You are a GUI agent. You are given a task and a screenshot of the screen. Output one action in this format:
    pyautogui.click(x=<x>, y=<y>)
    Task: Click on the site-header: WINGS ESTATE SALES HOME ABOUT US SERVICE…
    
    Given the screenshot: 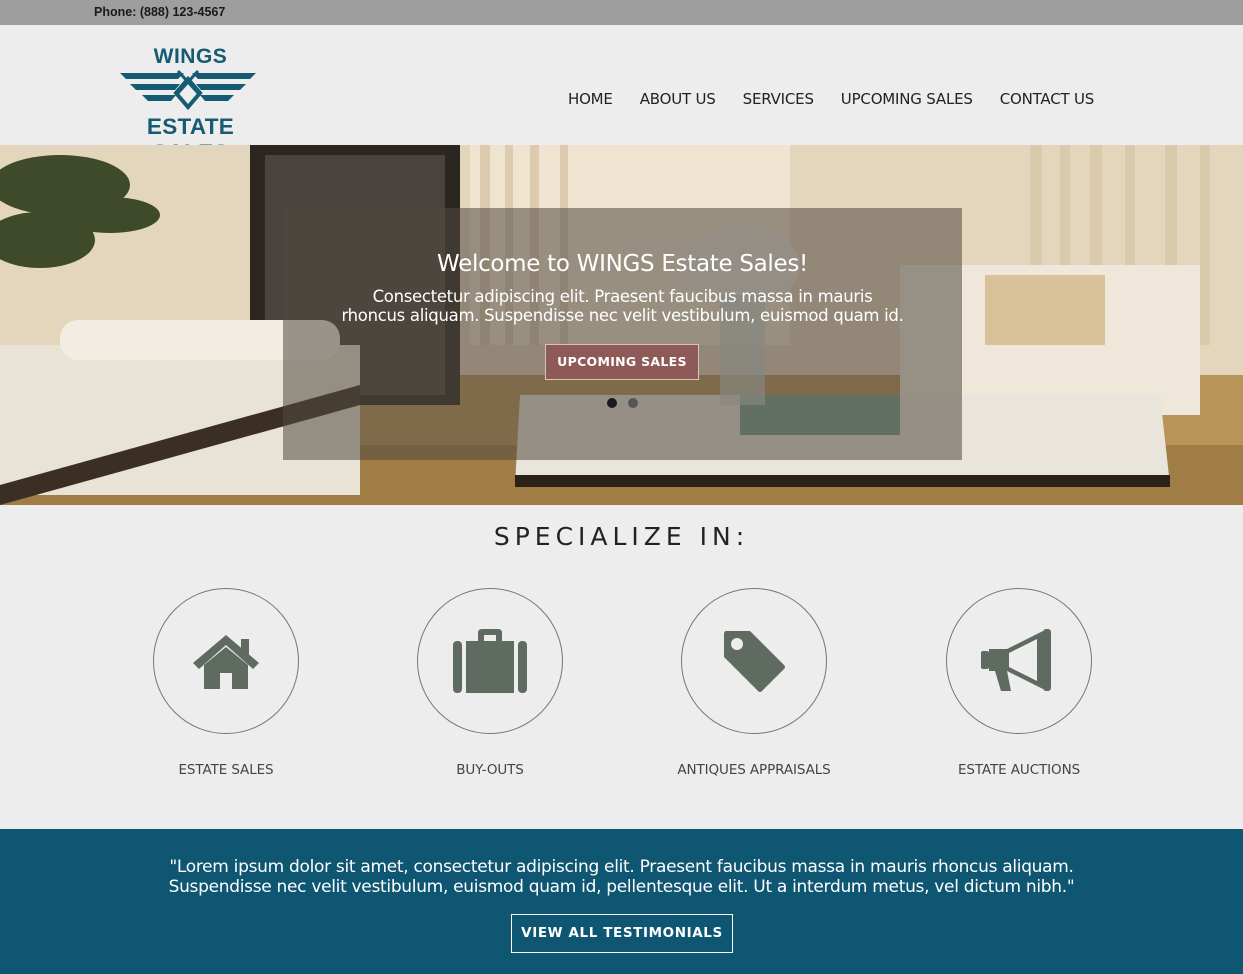 What is the action you would take?
    pyautogui.click(x=621, y=95)
    